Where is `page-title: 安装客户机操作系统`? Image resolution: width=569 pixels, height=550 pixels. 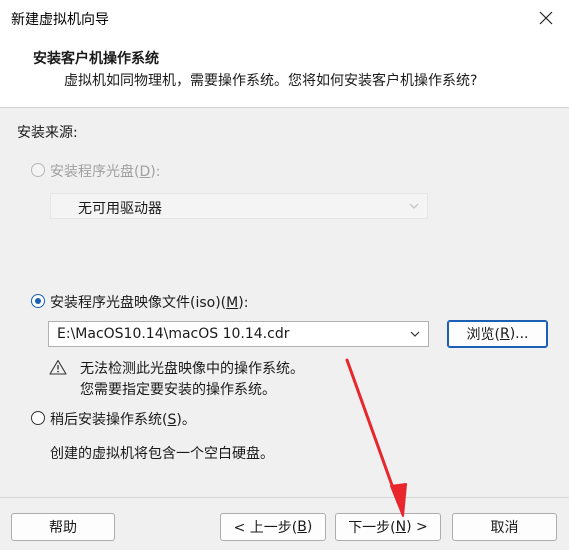
page-title: 安装客户机操作系统 is located at coordinates (96, 59).